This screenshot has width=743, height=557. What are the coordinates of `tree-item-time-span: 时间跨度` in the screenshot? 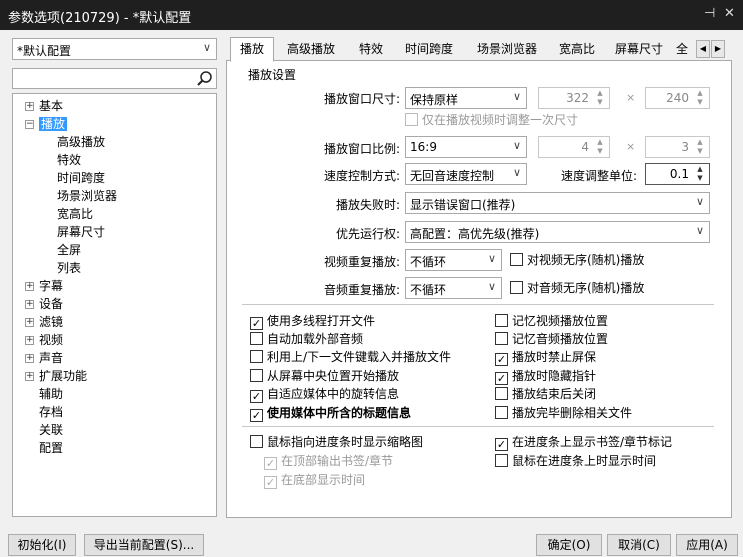 It's located at (81, 178).